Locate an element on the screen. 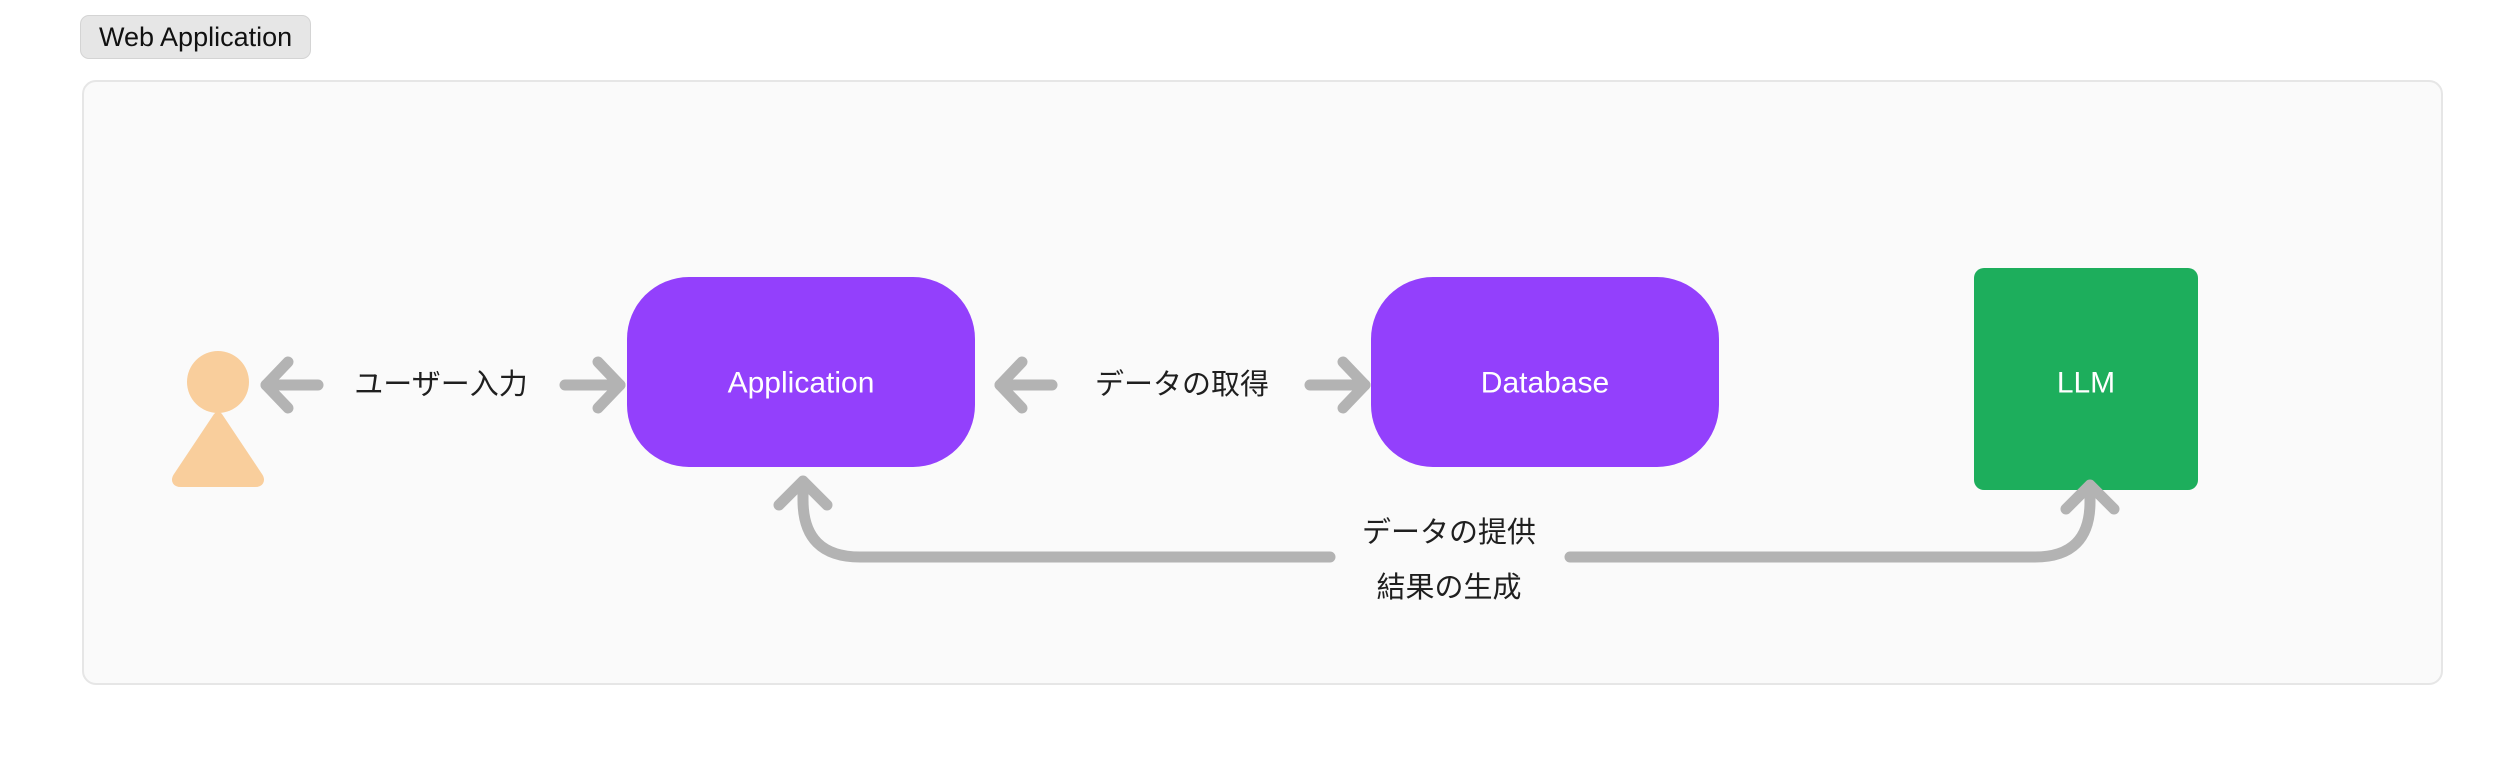 This screenshot has width=2496, height=768. node-database: Database is located at coordinates (1545, 372).